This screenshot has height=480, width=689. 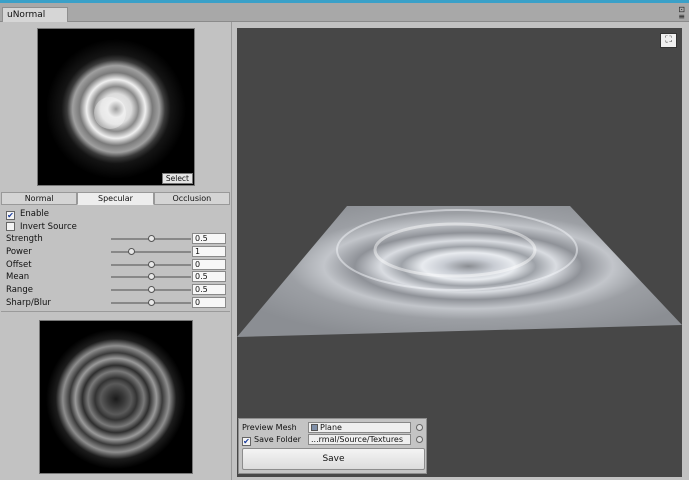 I want to click on preview-mesh-value: Plane, so click(x=331, y=427).